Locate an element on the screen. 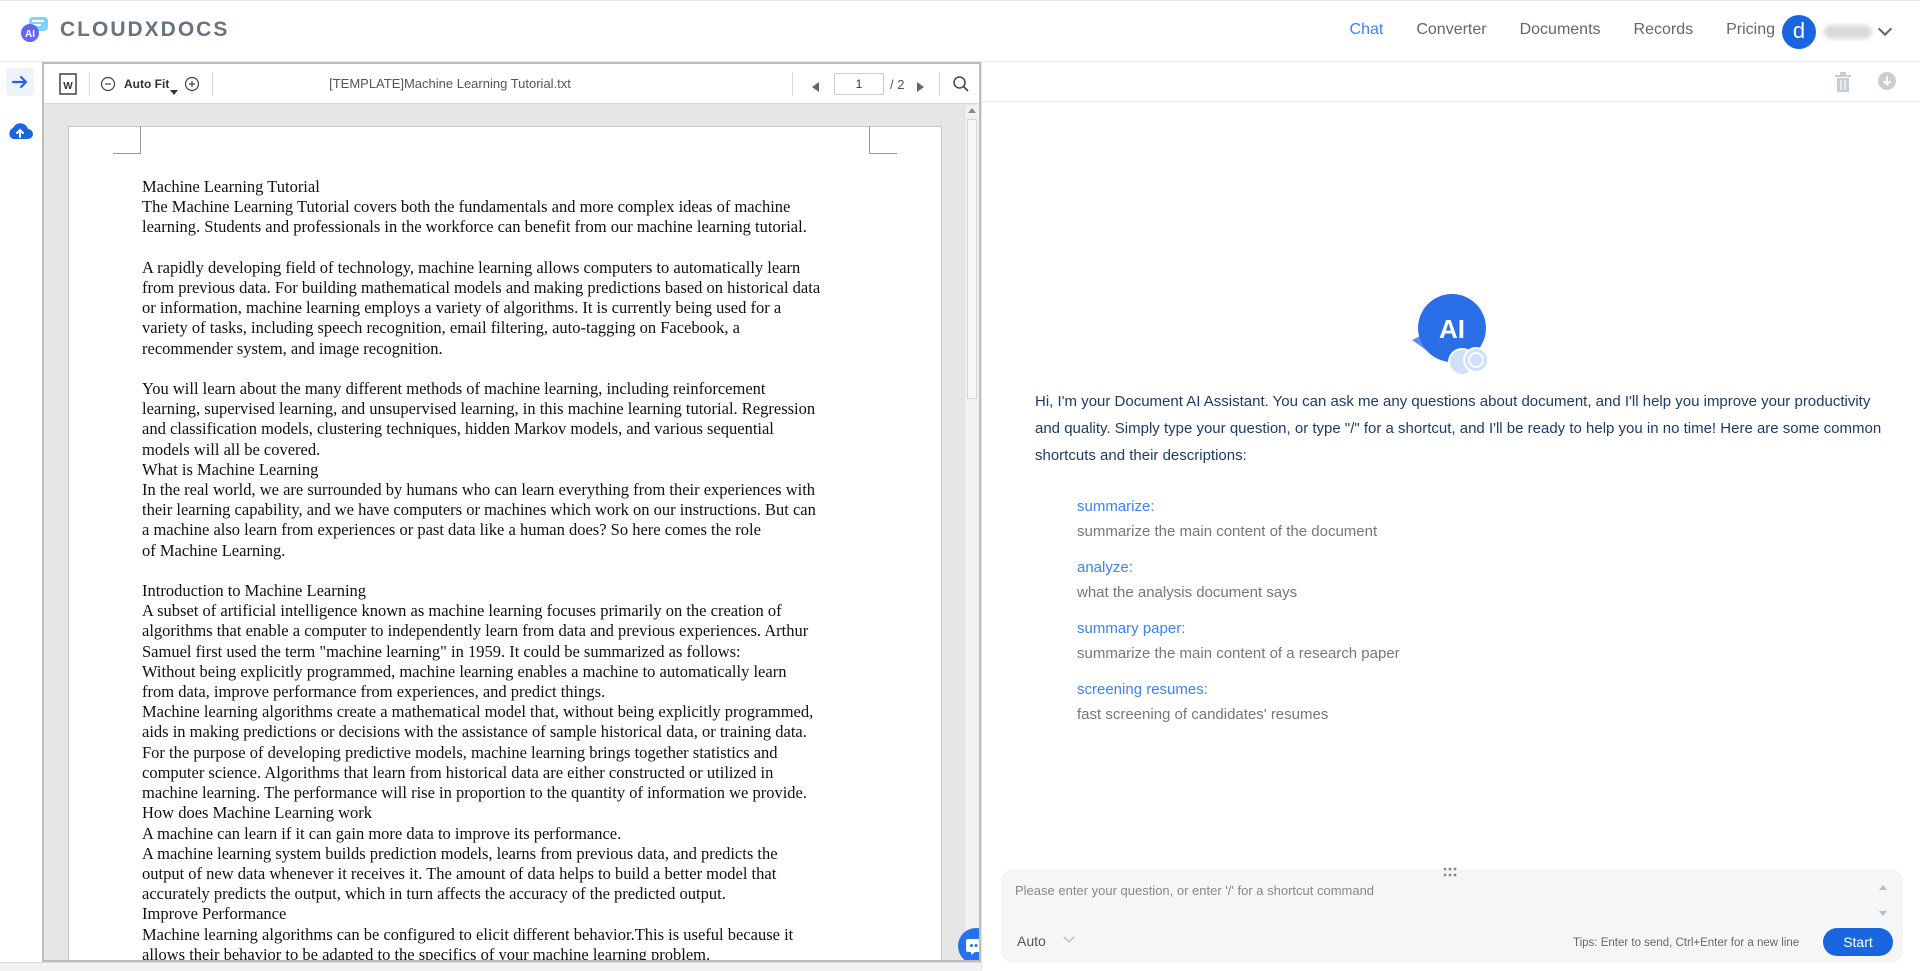 This screenshot has height=971, width=1920. svg-text: W is located at coordinates (68, 86).